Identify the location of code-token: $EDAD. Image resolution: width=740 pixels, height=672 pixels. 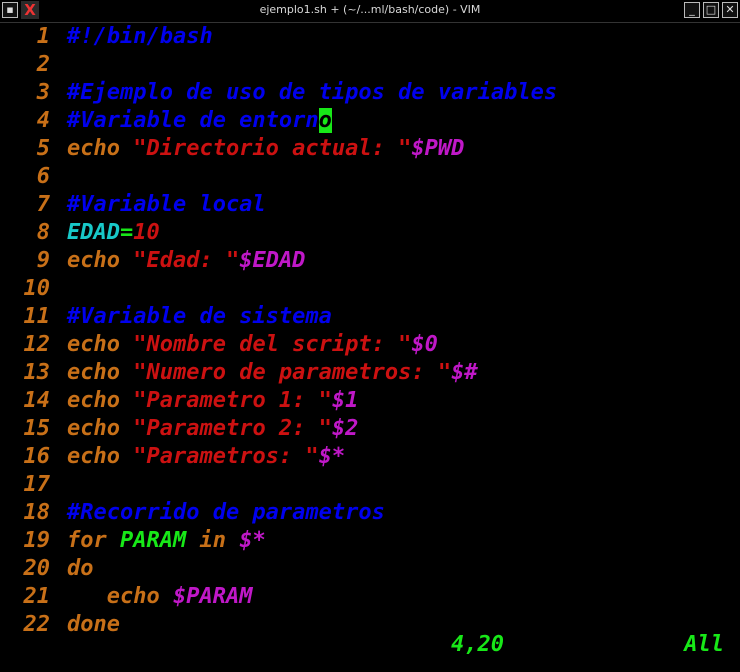
(272, 260).